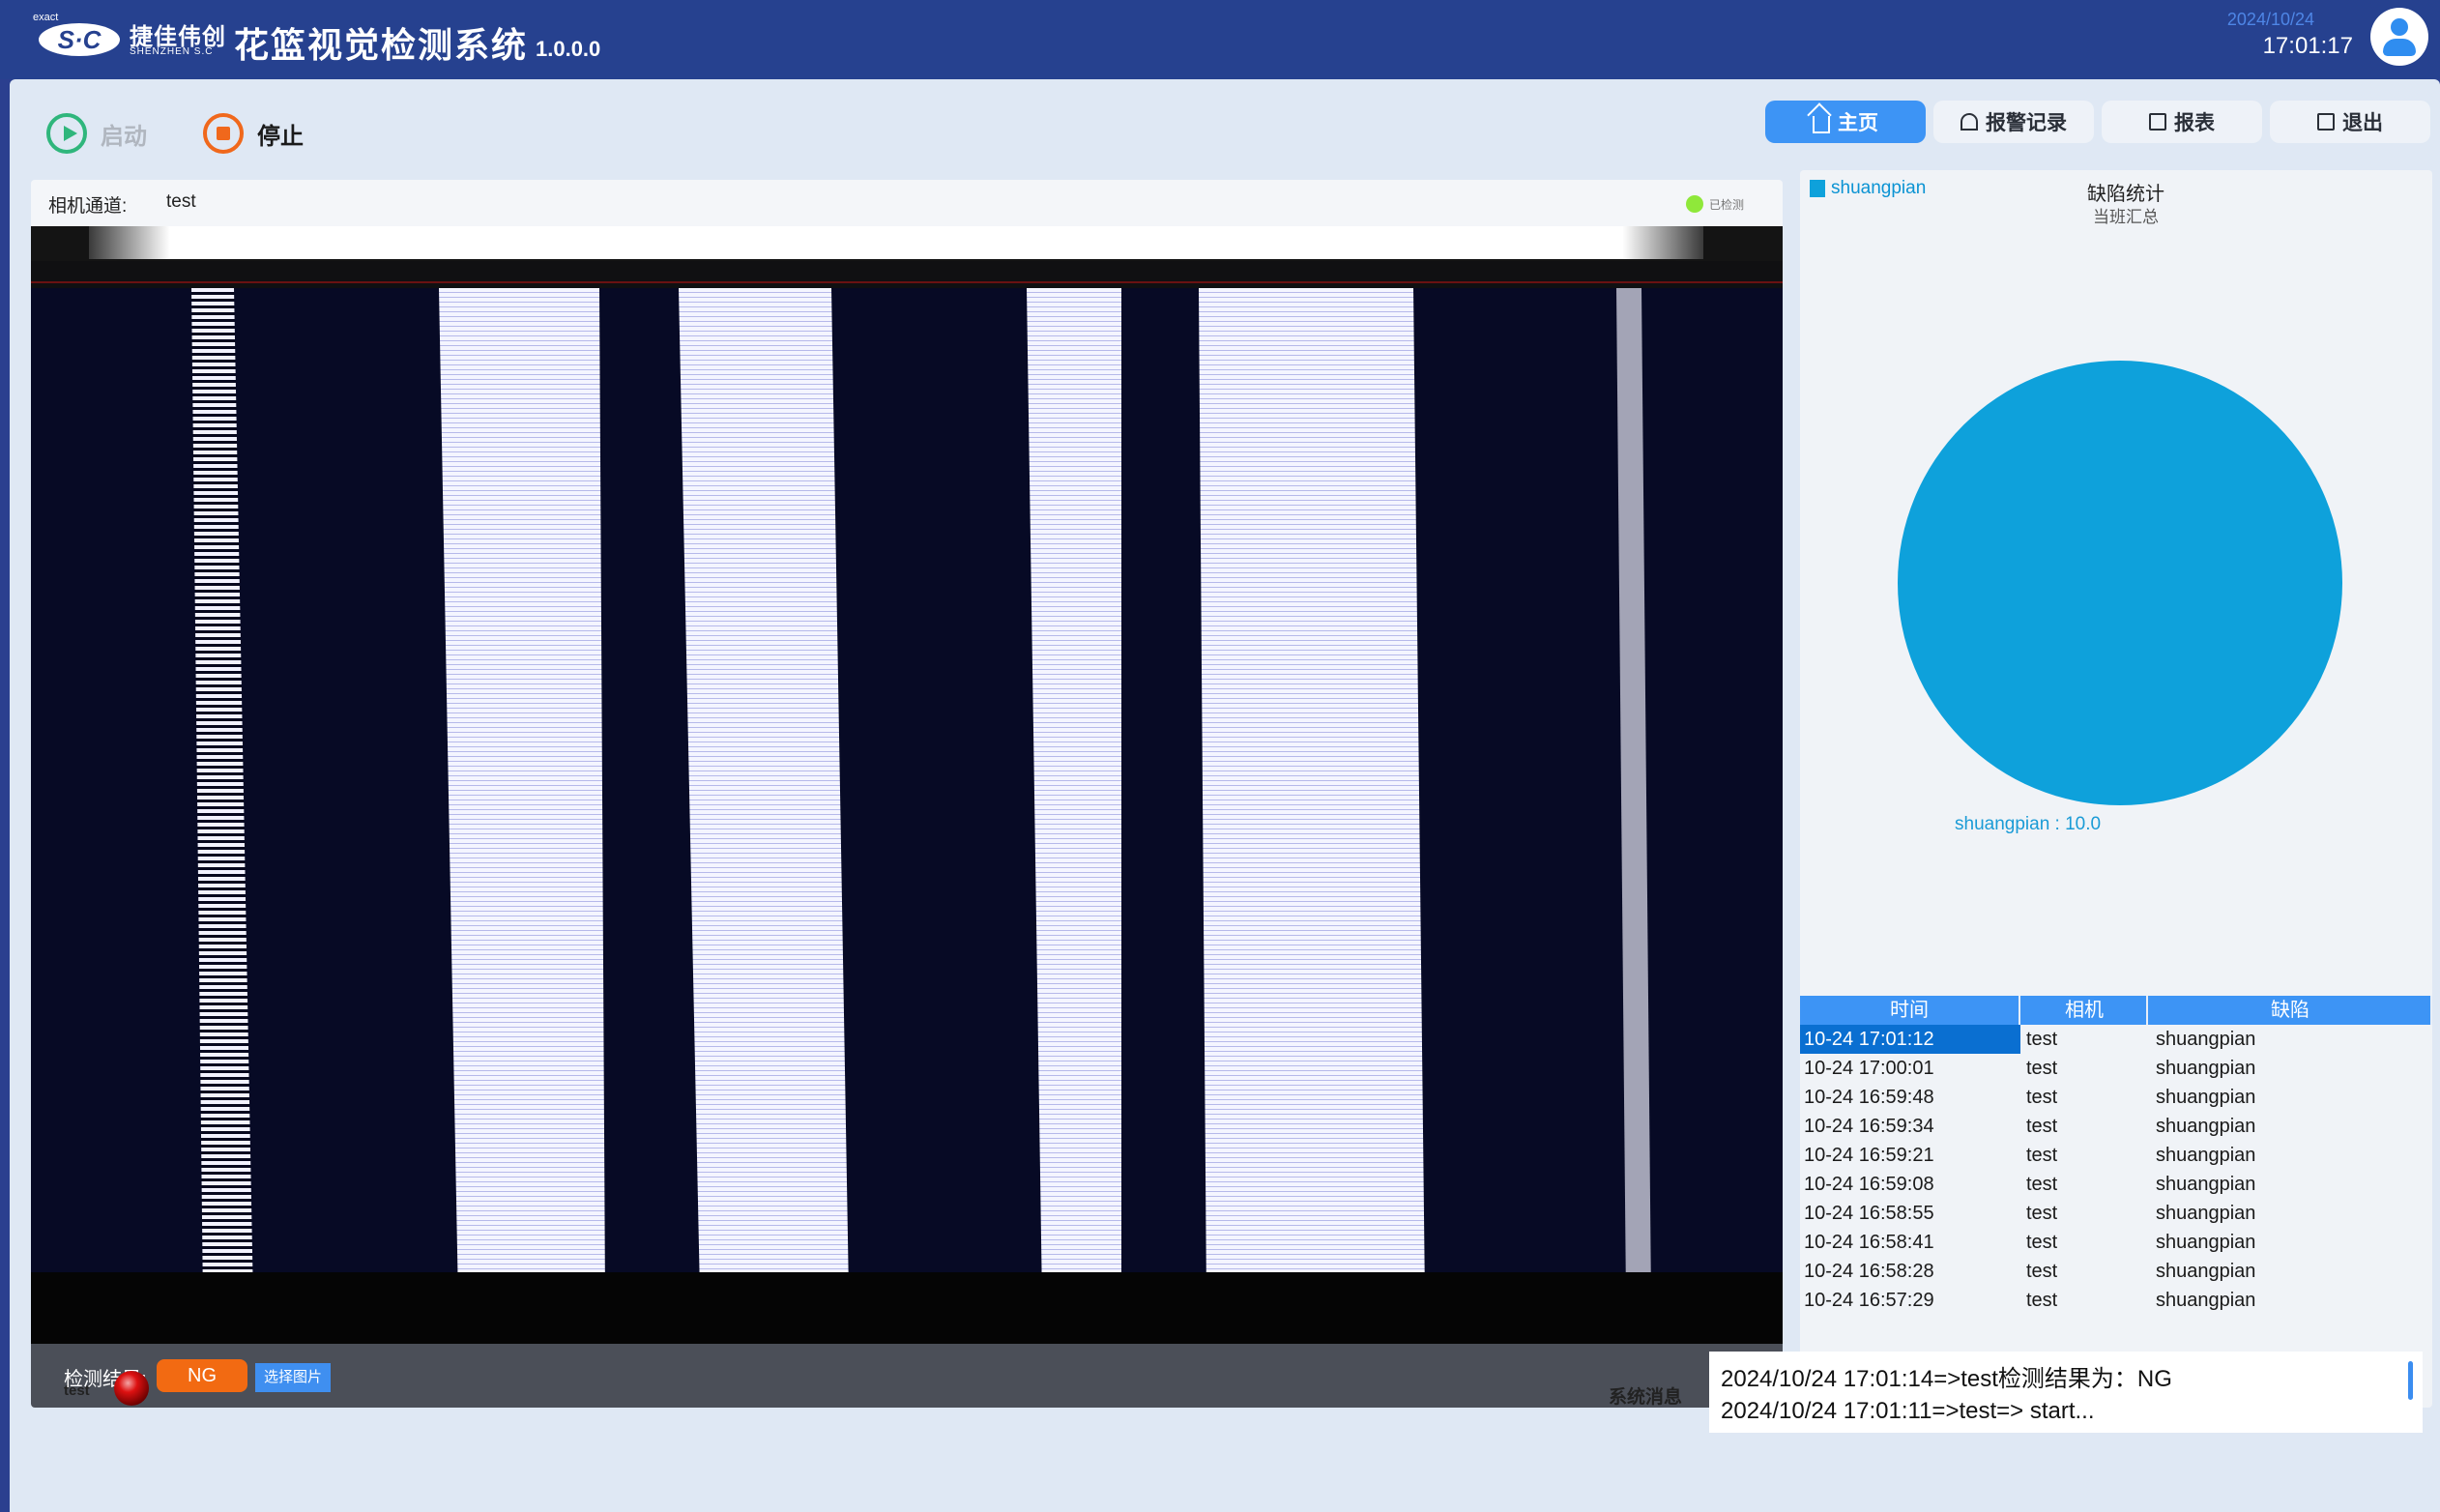 The width and height of the screenshot is (2440, 1512). I want to click on nav-alarms-label: 报警记录, so click(2026, 123).